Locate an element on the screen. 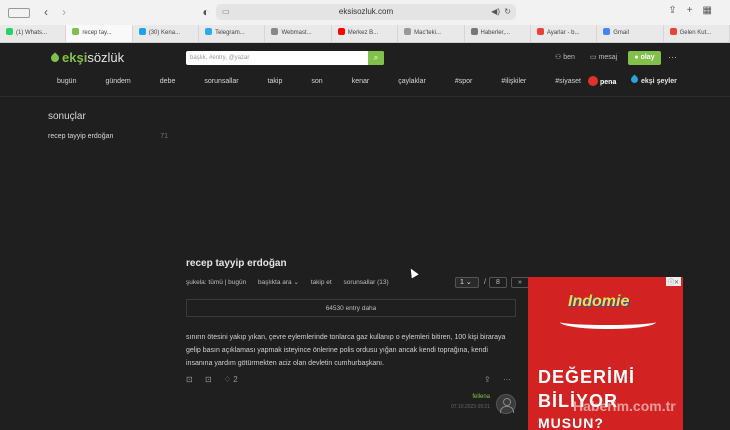 Image resolution: width=730 pixels, height=430 pixels. favorite-button: ♢ 2 is located at coordinates (236, 379).